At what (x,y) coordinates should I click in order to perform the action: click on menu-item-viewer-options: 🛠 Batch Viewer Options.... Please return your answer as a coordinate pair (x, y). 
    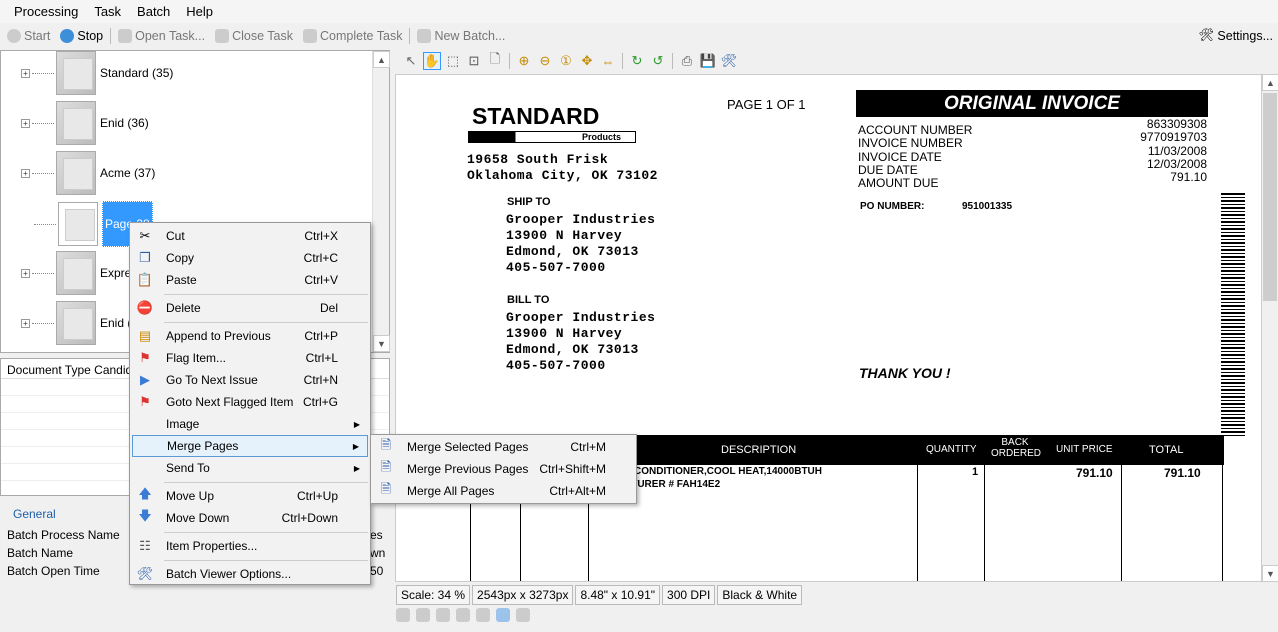
    Looking at the image, I should click on (250, 574).